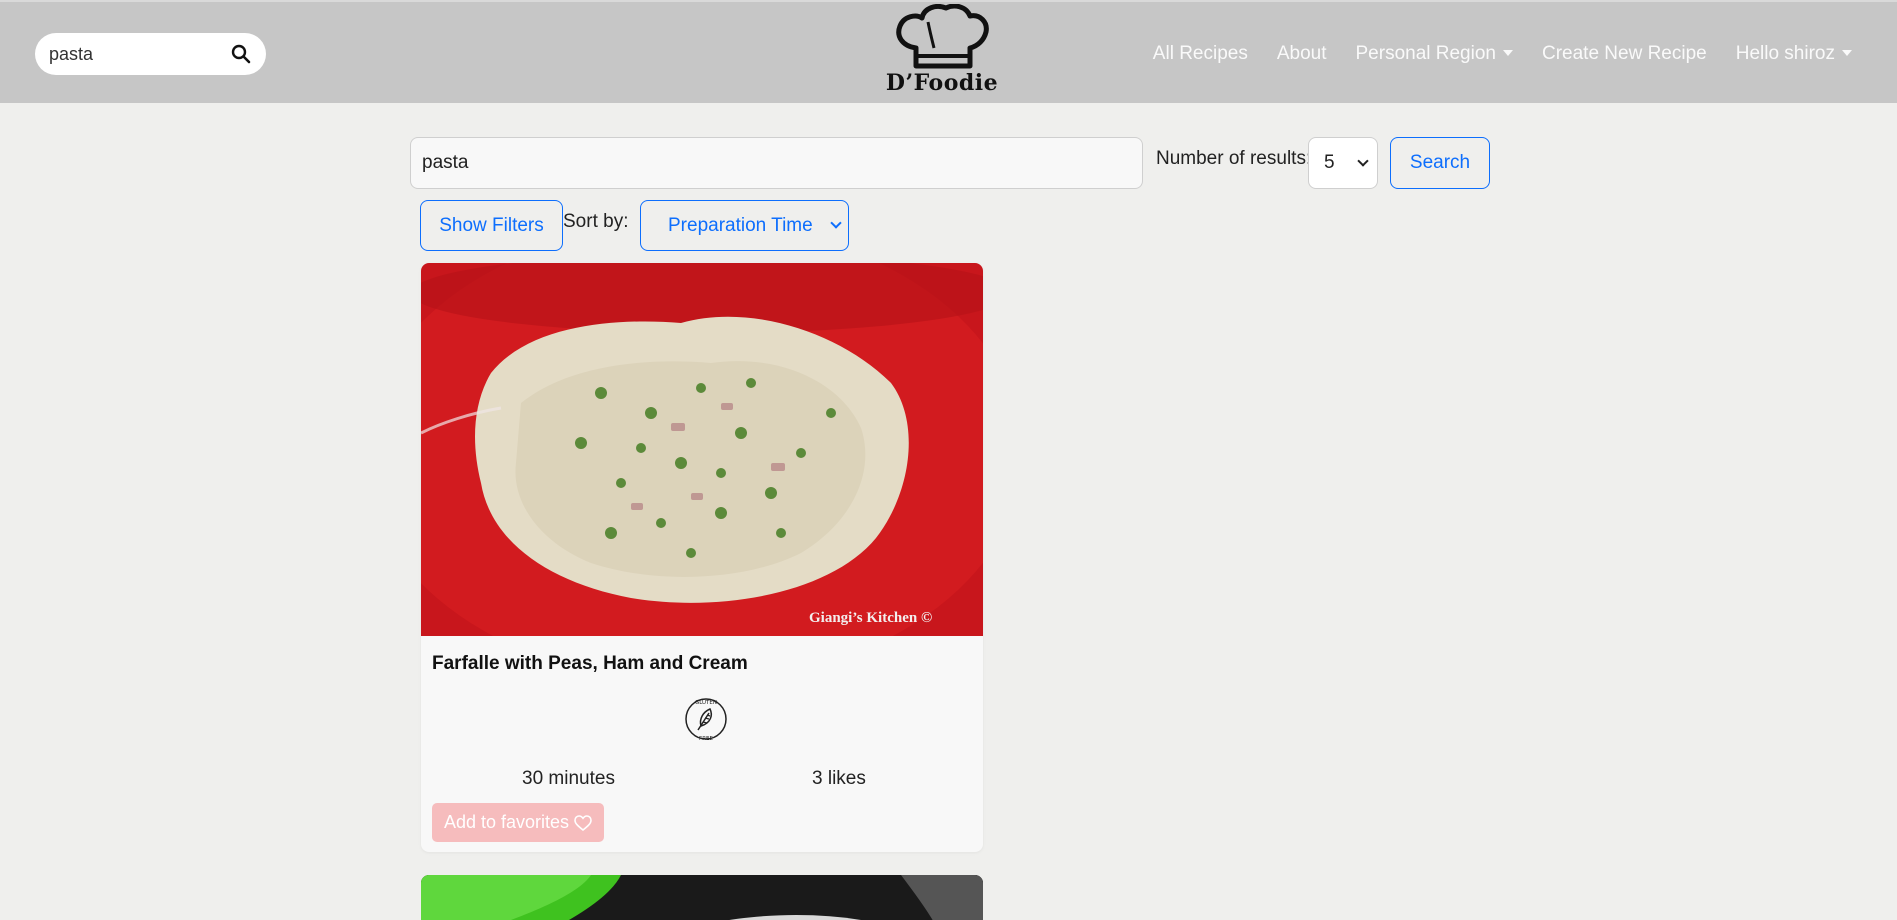 This screenshot has height=920, width=1897. Describe the element at coordinates (568, 778) in the screenshot. I see `prep-time: 30 minutes` at that location.